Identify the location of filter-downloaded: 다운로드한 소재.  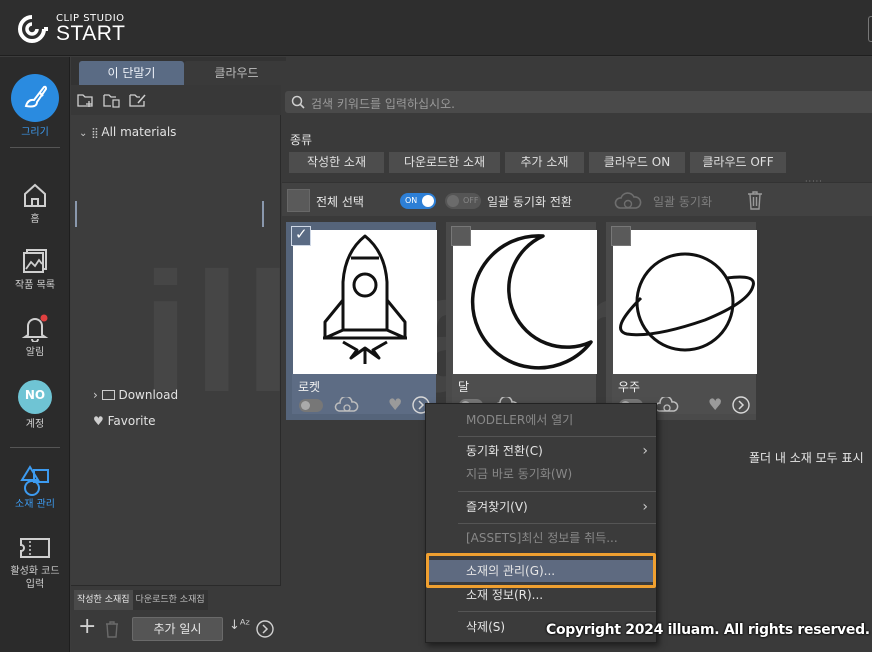
(444, 162).